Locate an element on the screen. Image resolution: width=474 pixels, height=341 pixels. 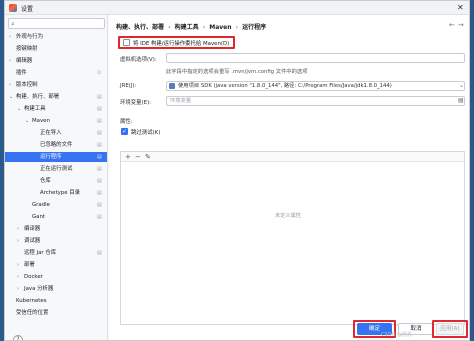
sidebar-item: › 部署 is located at coordinates (56, 265).